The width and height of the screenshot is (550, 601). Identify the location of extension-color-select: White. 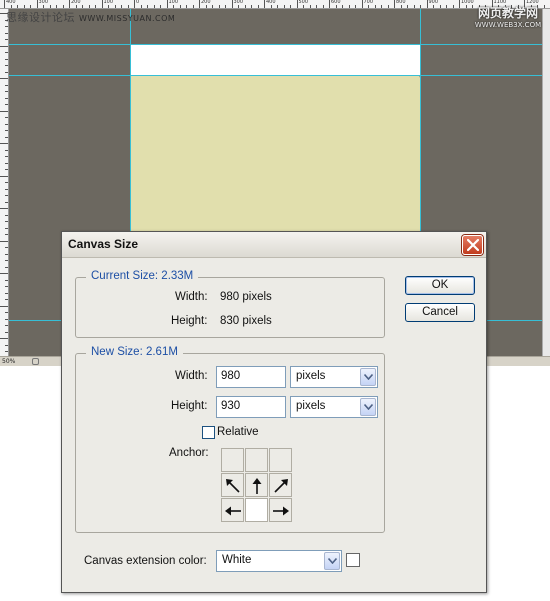
(279, 561).